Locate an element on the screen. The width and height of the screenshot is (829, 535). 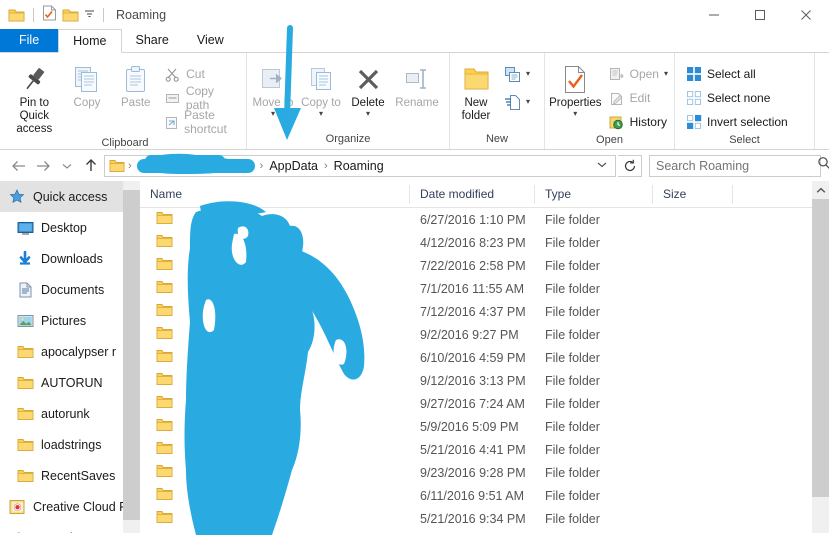
invert-selection-button: Invert selection is located at coordinates (736, 122).